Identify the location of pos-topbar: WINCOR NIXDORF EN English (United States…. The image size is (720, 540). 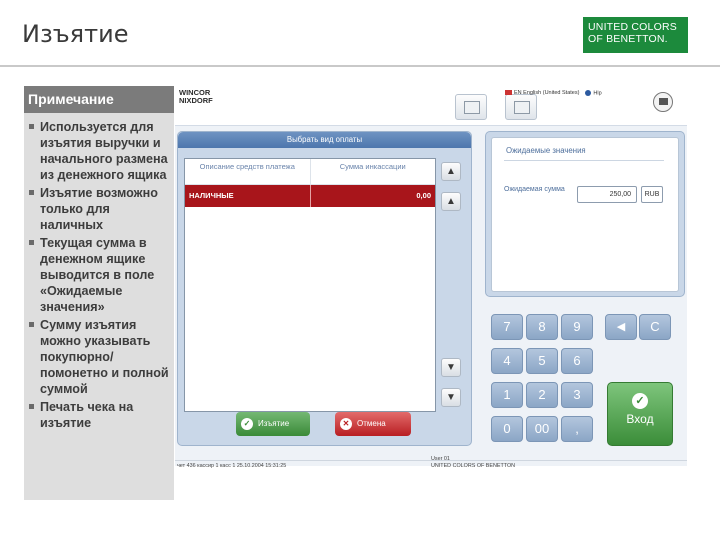
(431, 106).